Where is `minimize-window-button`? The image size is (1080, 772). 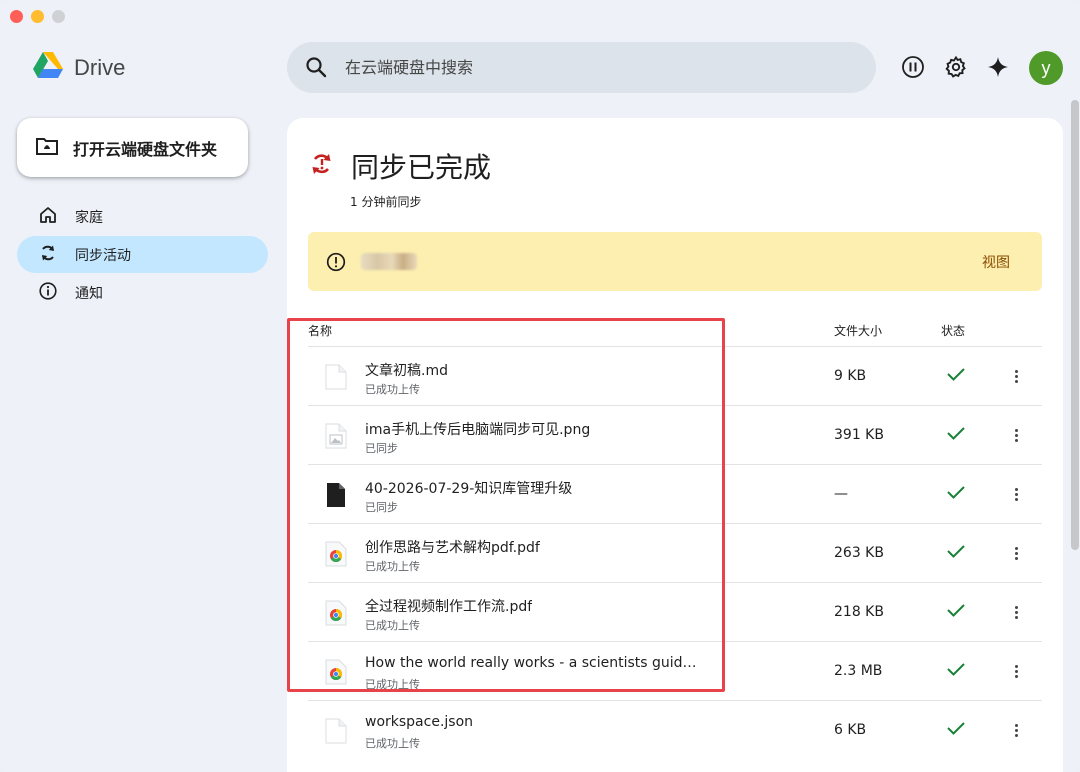
minimize-window-button is located at coordinates (37, 16).